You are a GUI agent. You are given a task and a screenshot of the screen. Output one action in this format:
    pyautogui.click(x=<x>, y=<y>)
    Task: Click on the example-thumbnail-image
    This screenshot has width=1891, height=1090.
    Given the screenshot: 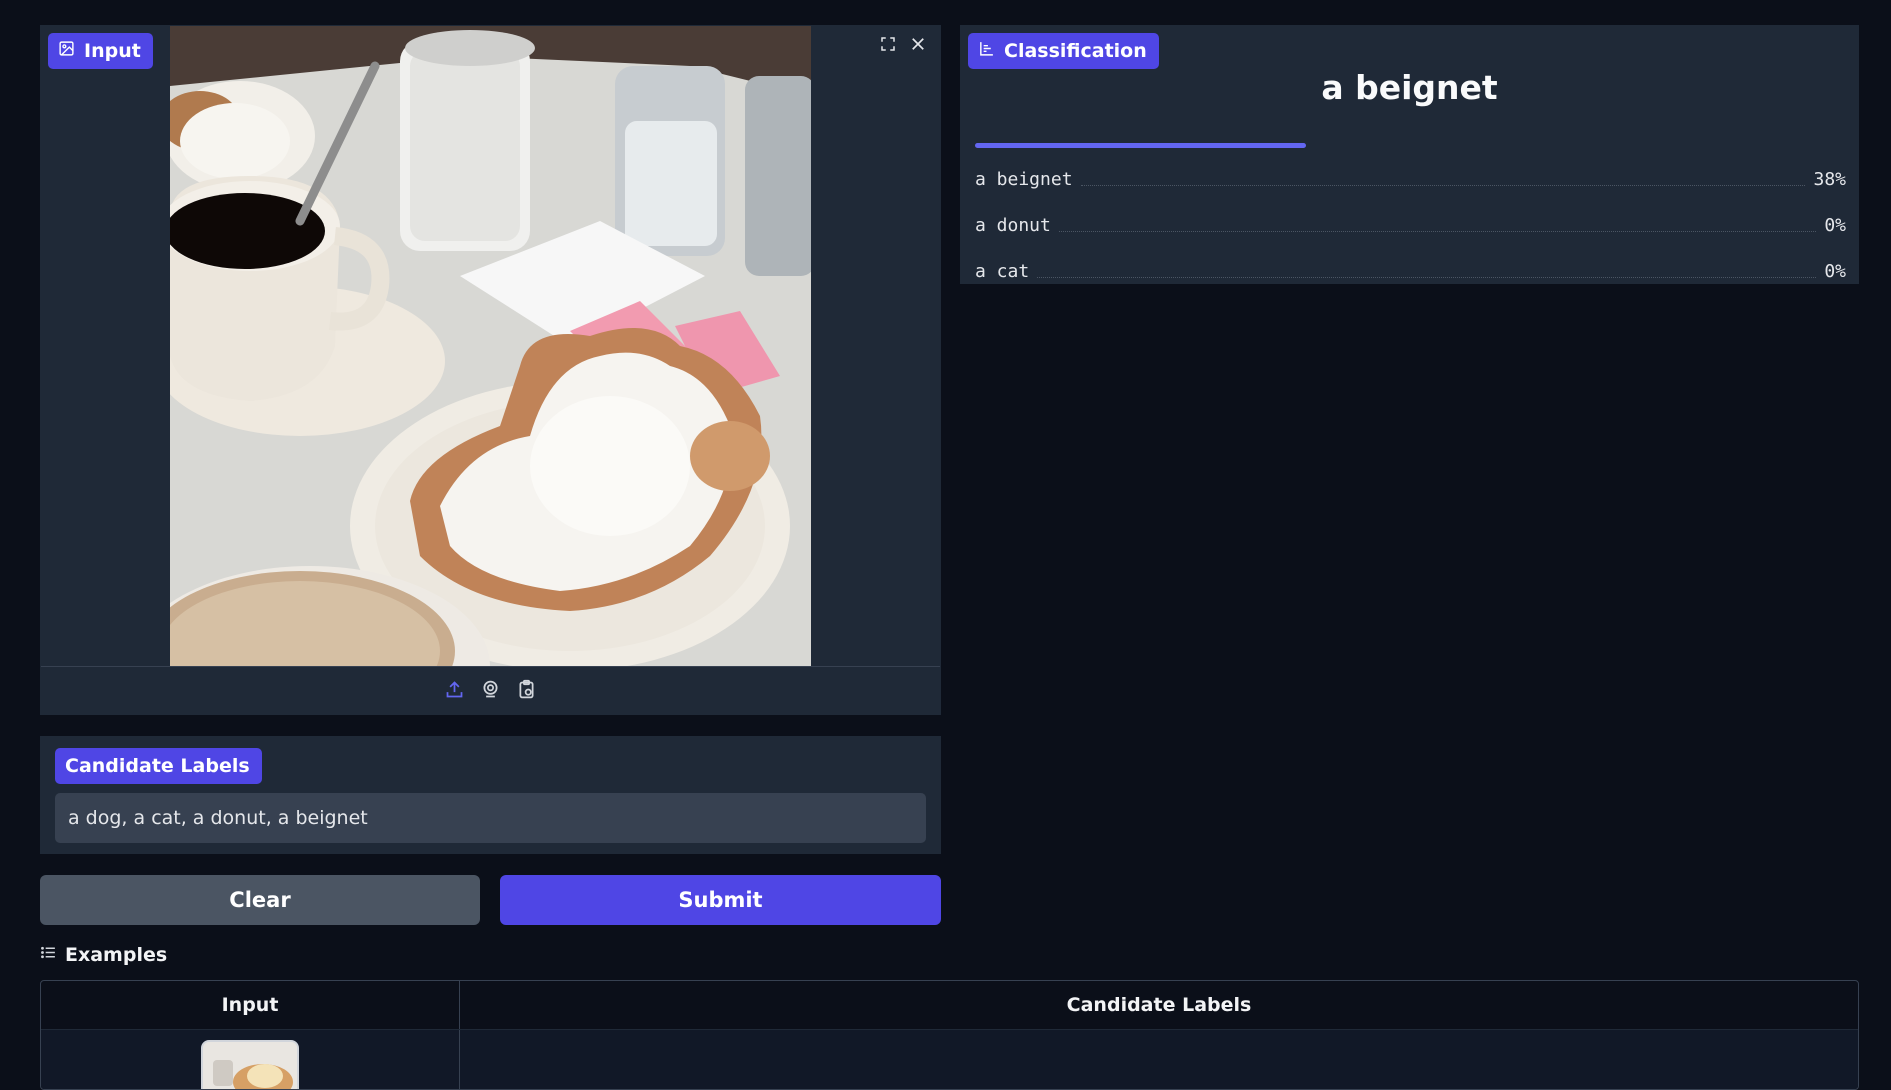 What is the action you would take?
    pyautogui.click(x=250, y=1065)
    